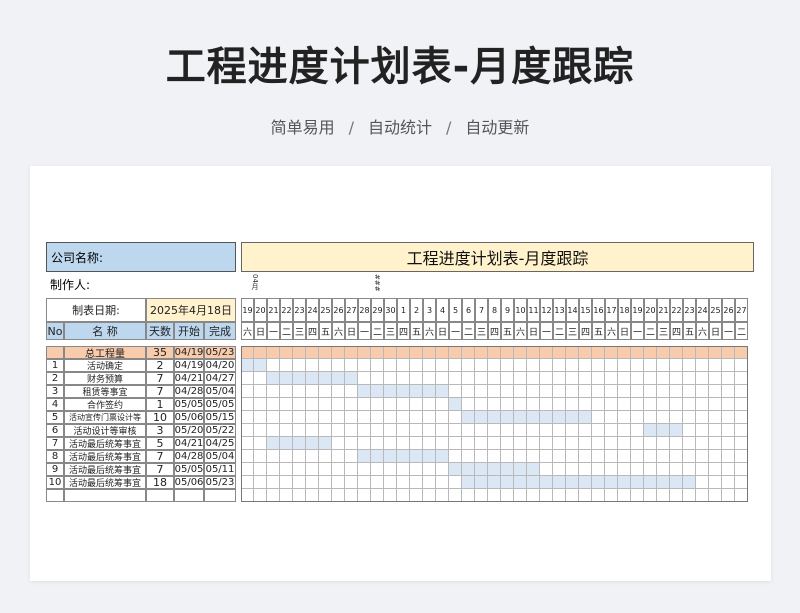 This screenshot has height=613, width=800. I want to click on day-number: 20, so click(650, 310).